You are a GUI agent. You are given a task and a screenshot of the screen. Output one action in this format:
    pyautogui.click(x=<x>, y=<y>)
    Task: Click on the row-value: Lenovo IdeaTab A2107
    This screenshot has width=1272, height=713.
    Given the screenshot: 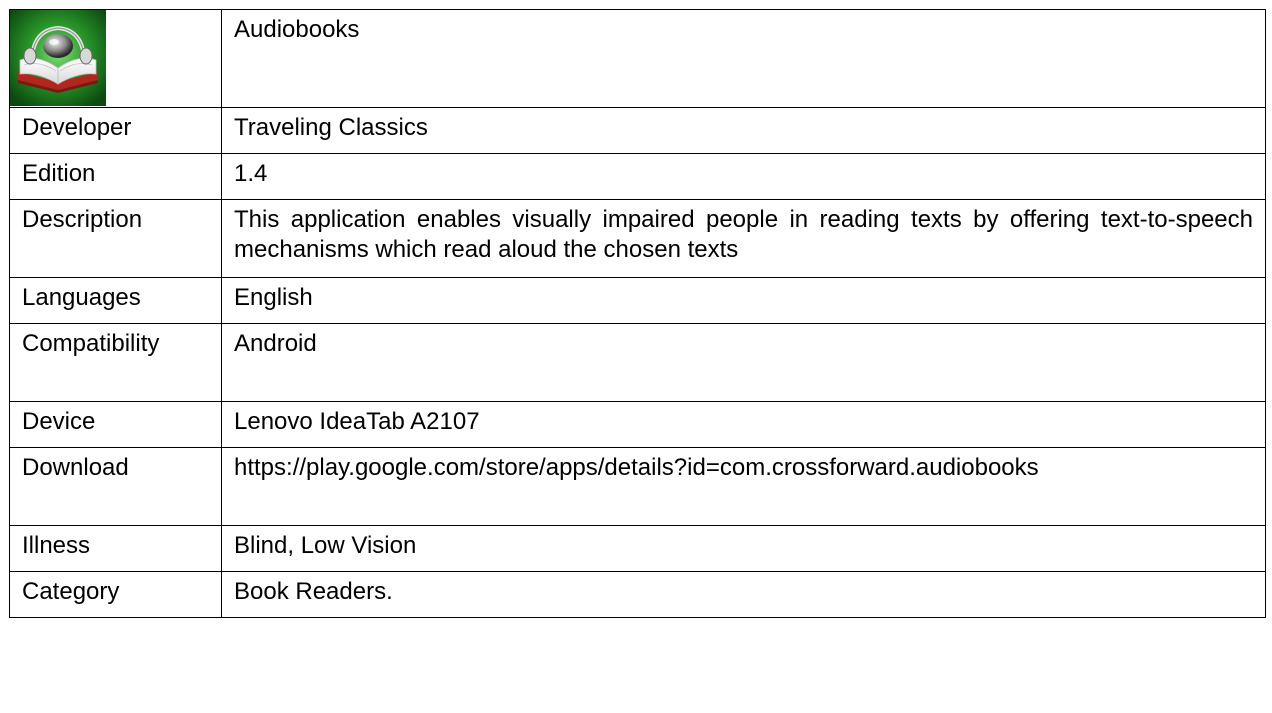 What is the action you would take?
    pyautogui.click(x=743, y=424)
    